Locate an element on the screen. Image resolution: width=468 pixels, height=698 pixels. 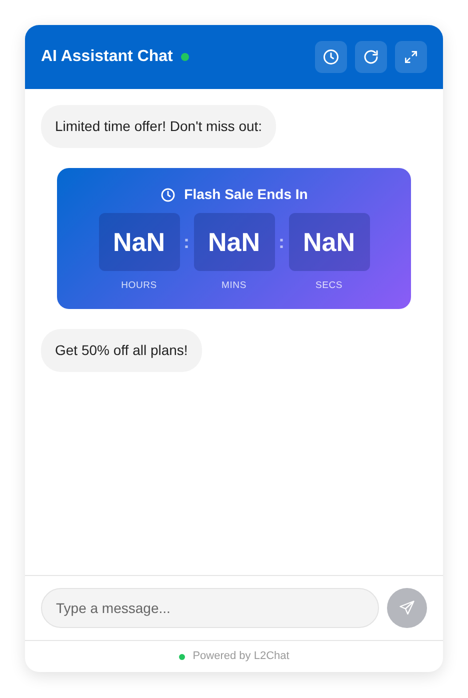
refresh-icon is located at coordinates (371, 57).